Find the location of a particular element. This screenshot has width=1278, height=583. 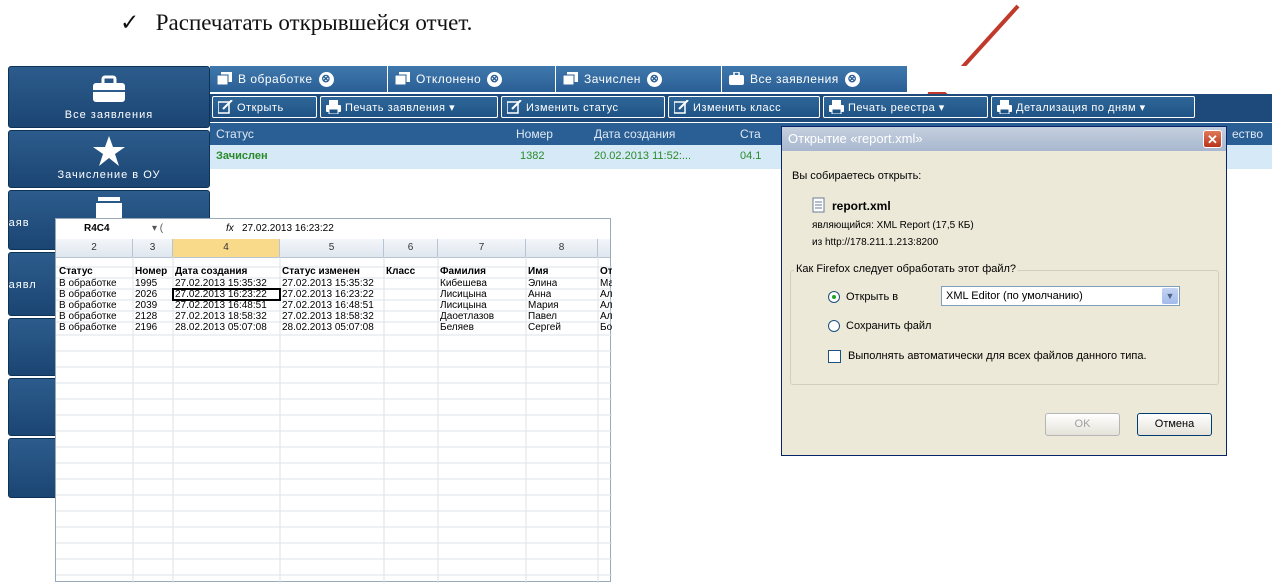

print-registry-button: Печать реестра ▾ is located at coordinates (905, 107).